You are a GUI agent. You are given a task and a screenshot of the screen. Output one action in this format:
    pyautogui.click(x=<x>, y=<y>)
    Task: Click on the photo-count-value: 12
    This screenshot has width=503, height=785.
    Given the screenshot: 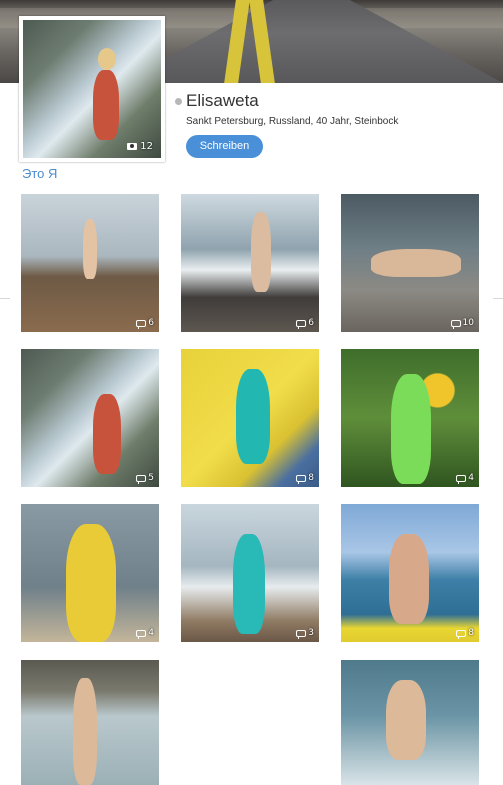 What is the action you would take?
    pyautogui.click(x=146, y=146)
    